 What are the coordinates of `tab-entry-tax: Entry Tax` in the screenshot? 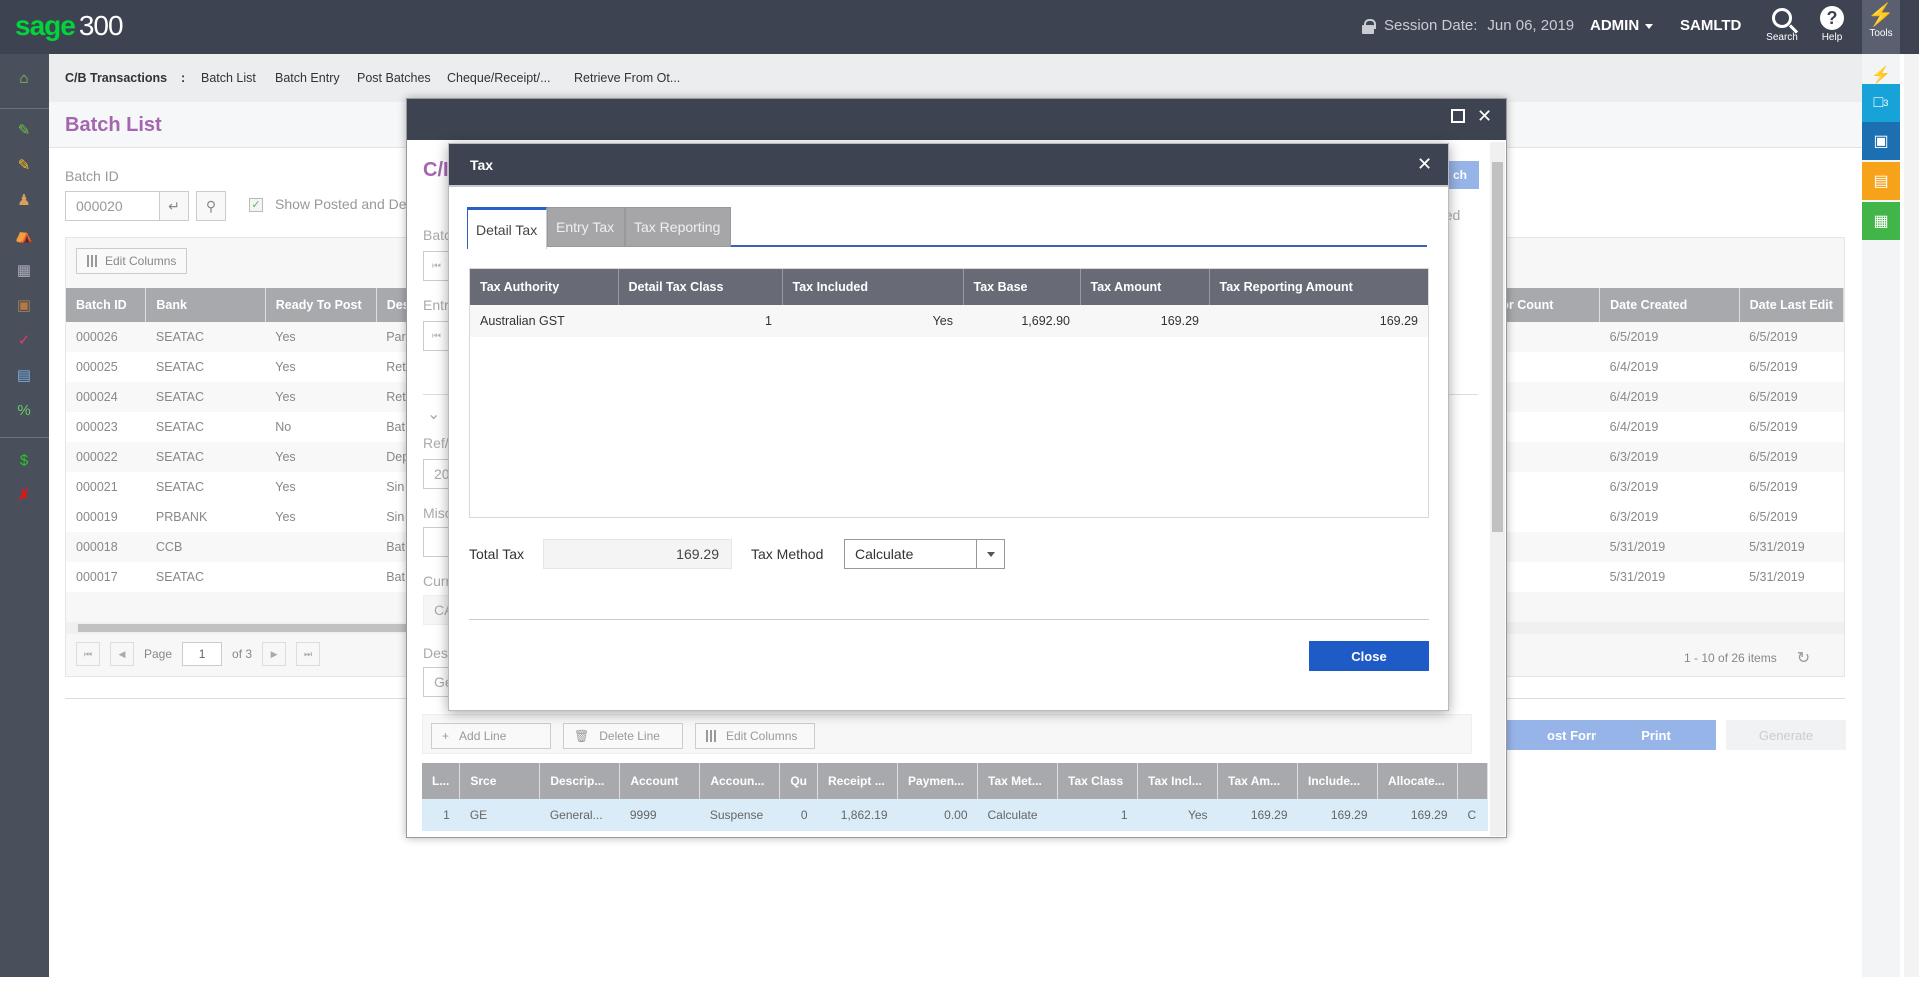 It's located at (586, 227).